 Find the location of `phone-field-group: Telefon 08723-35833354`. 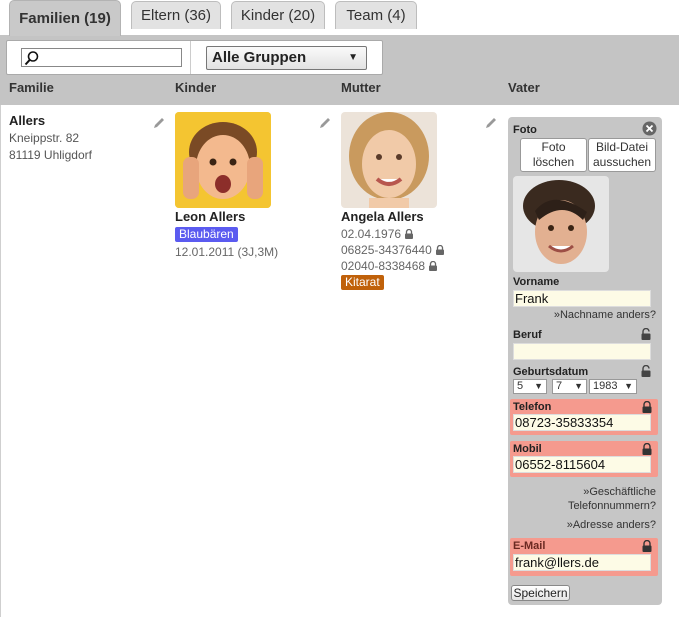

phone-field-group: Telefon 08723-35833354 is located at coordinates (584, 417).